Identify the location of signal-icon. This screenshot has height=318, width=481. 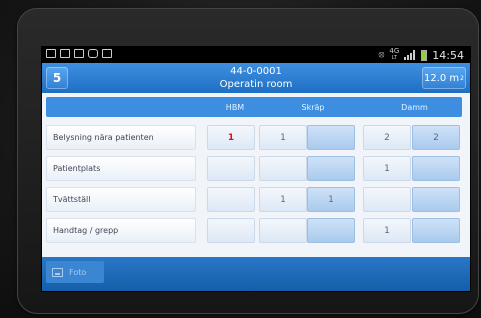
(410, 55).